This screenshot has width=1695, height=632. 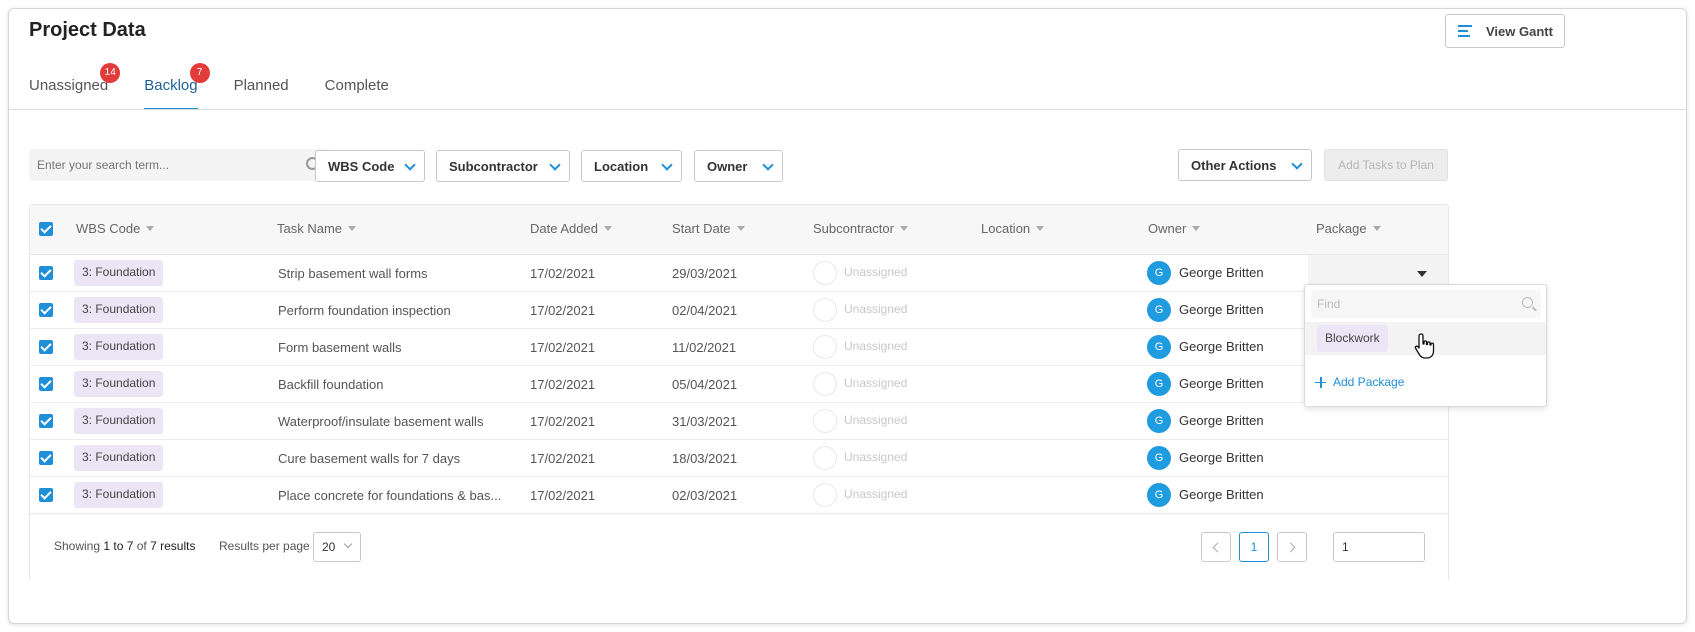 I want to click on tab-label: Planned, so click(x=261, y=85).